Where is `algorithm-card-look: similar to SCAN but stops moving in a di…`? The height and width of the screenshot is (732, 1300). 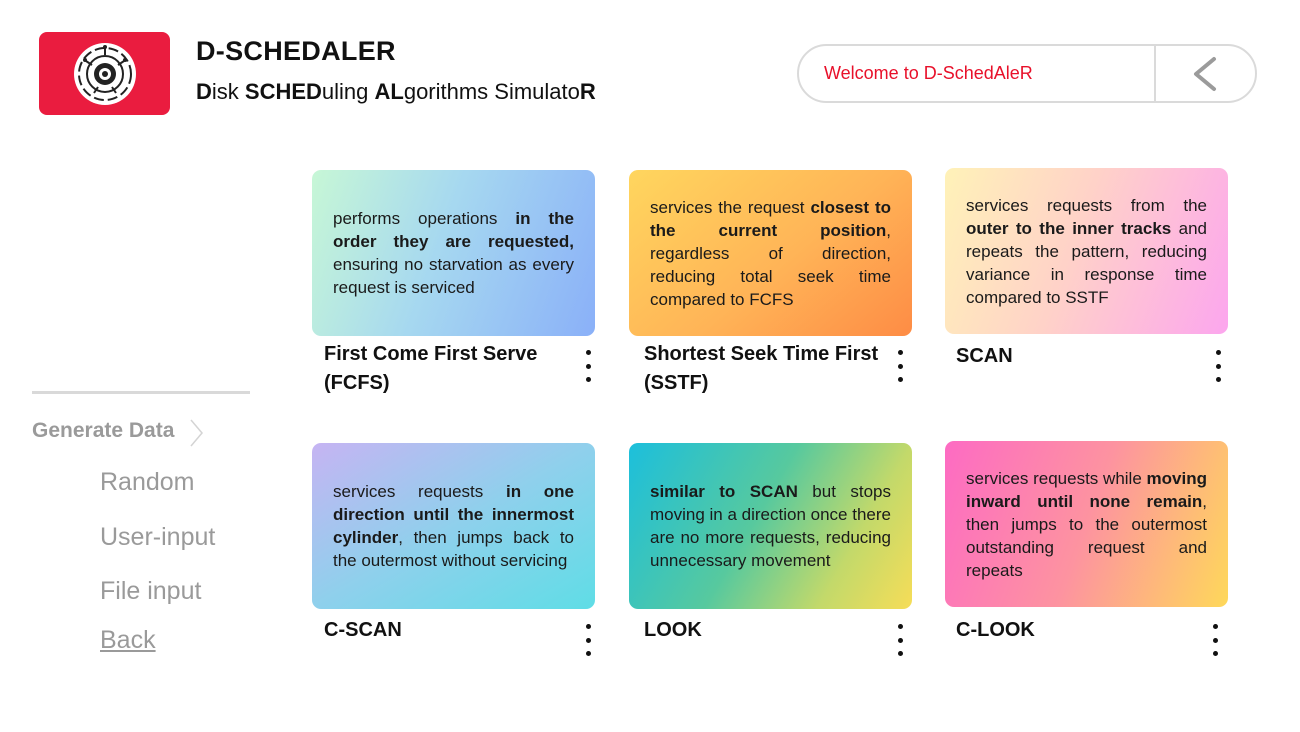 algorithm-card-look: similar to SCAN but stops moving in a di… is located at coordinates (770, 526).